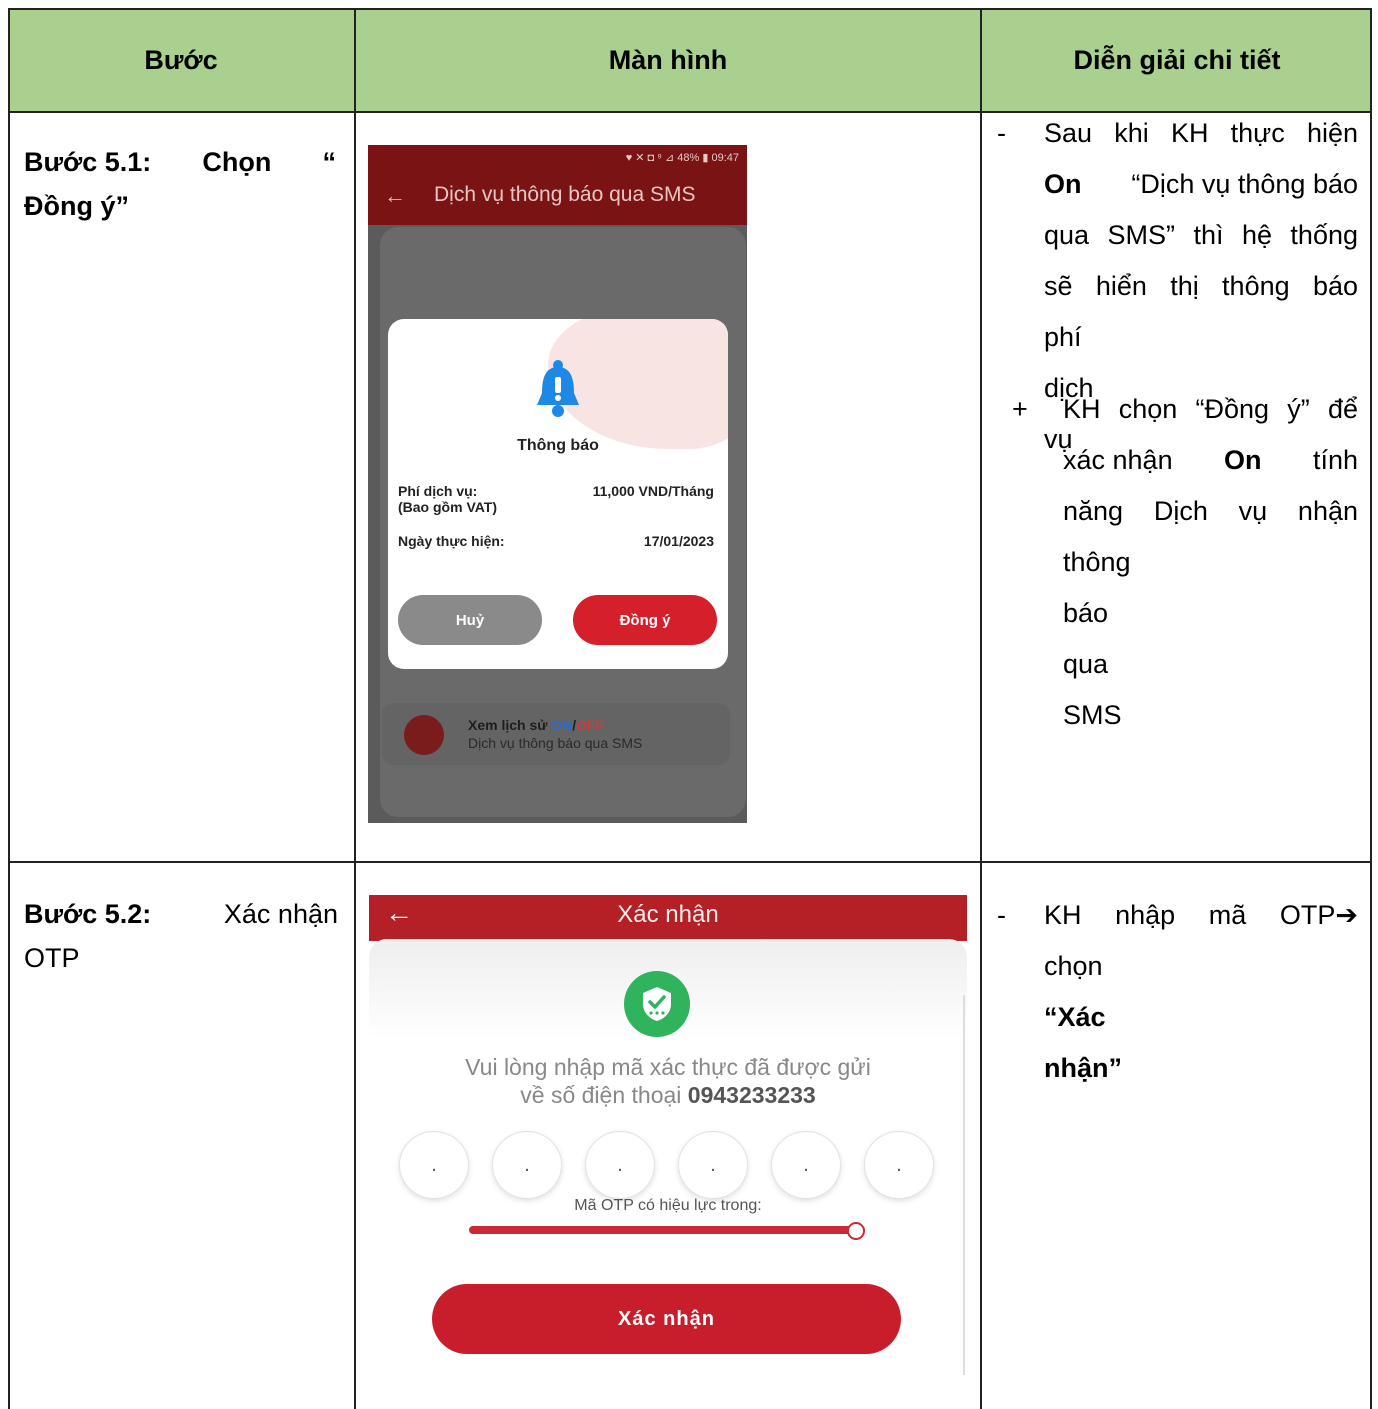 This screenshot has height=1409, width=1378. Describe the element at coordinates (856, 1231) in the screenshot. I see `otp-timer-knob` at that location.